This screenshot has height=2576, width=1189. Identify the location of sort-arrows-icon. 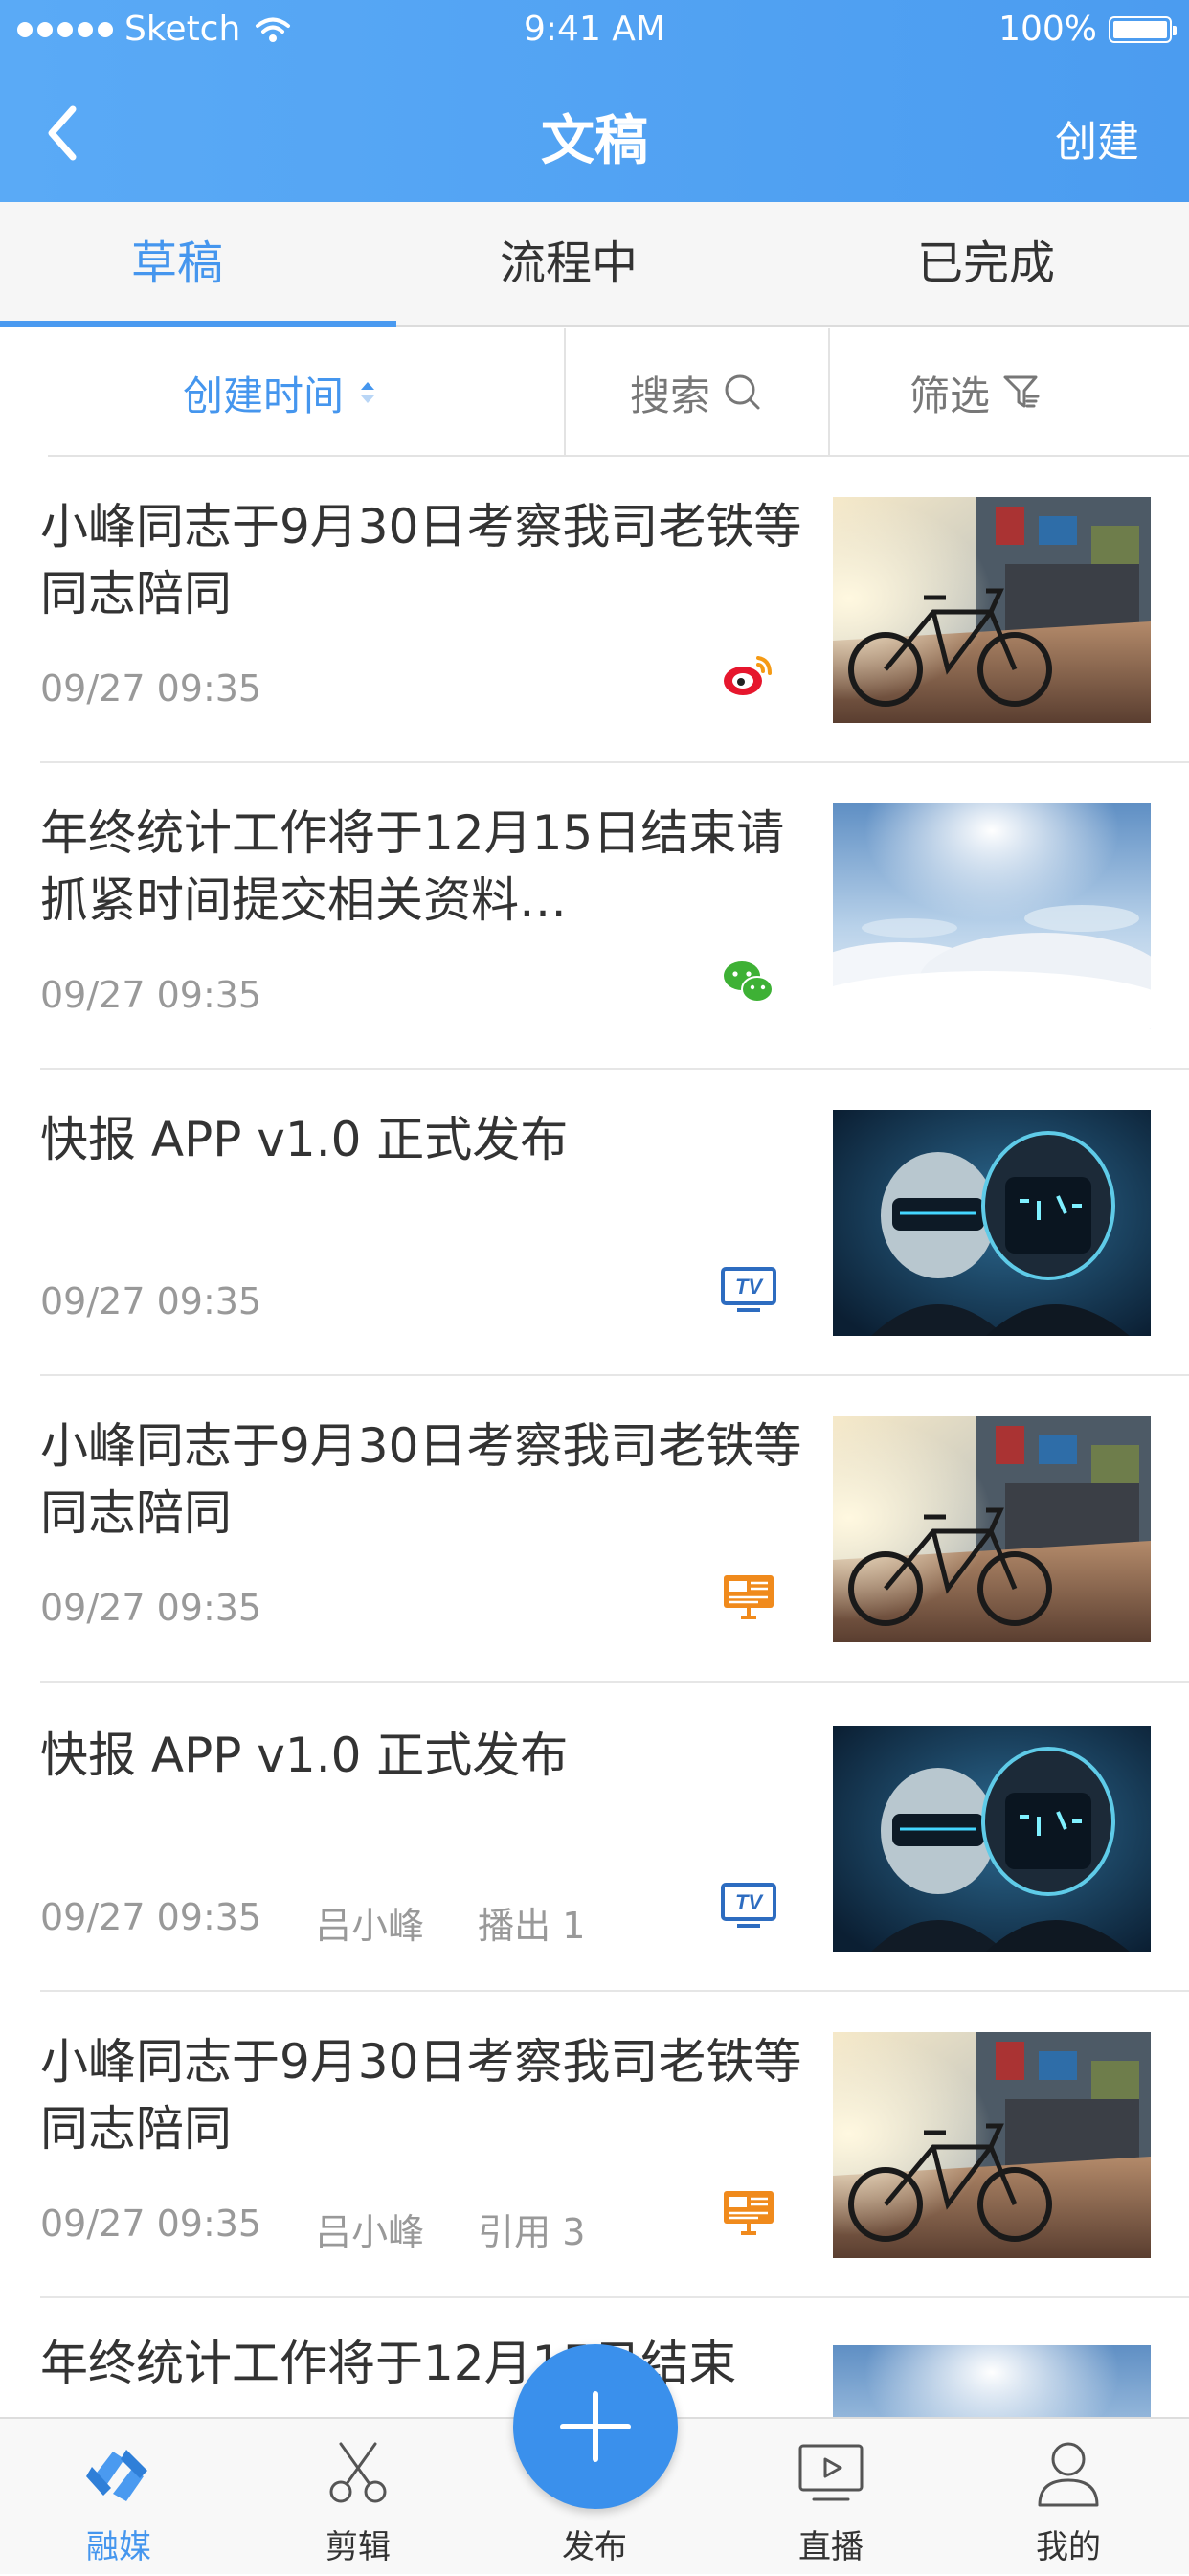
(367, 392).